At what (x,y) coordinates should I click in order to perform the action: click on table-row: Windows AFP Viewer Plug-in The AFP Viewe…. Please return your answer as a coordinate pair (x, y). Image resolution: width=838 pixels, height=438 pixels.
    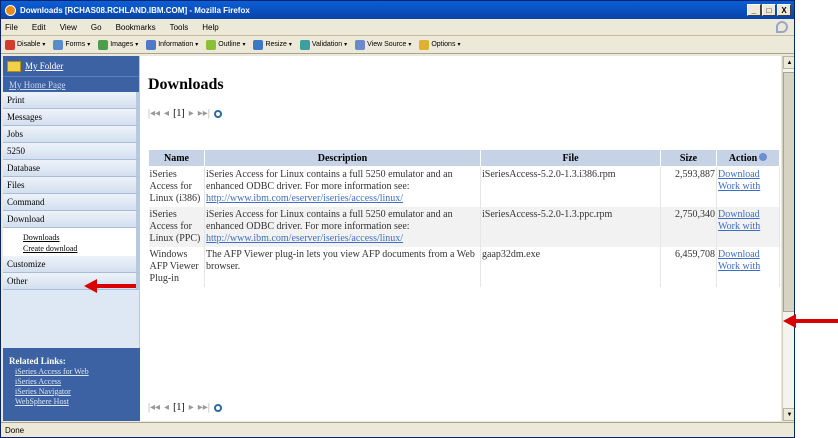
    Looking at the image, I should click on (464, 267).